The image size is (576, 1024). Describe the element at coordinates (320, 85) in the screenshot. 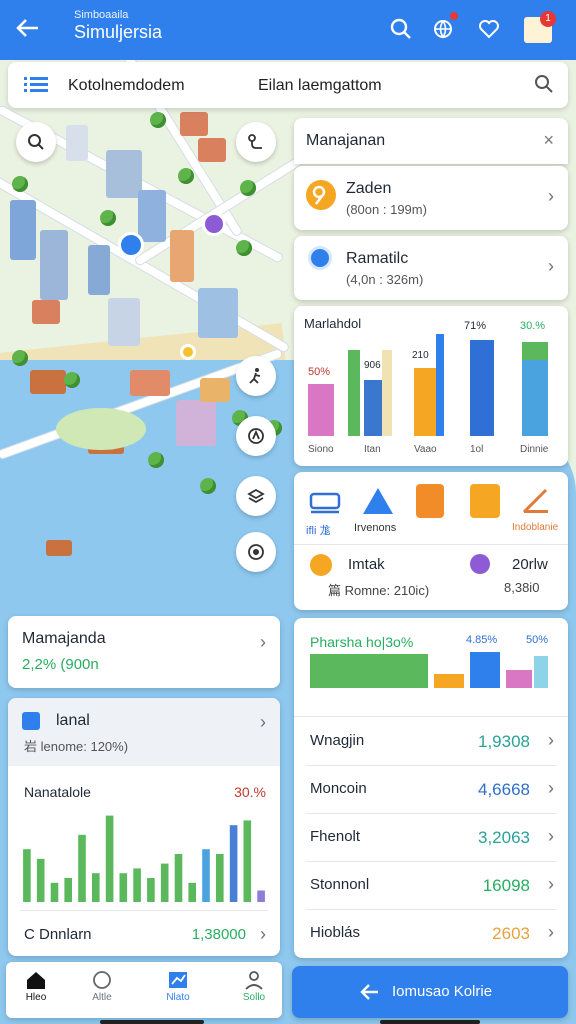

I see `search-secondary-text: Eilan laemgattom` at that location.